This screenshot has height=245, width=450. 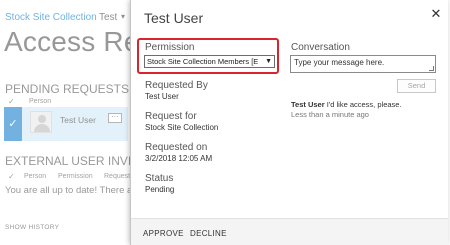 I want to click on conversation-message-input: Type your message here., so click(x=363, y=64).